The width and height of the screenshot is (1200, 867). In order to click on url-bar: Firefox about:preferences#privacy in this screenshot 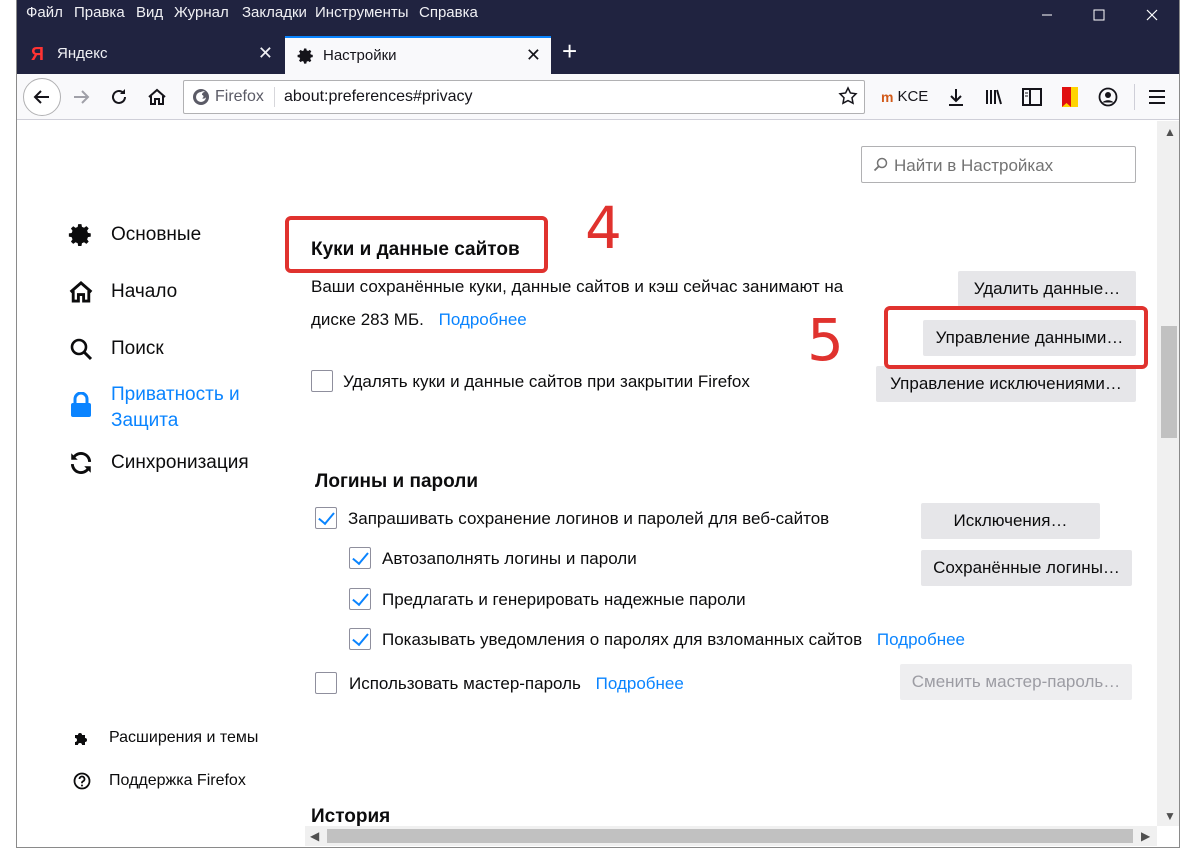, I will do `click(524, 97)`.